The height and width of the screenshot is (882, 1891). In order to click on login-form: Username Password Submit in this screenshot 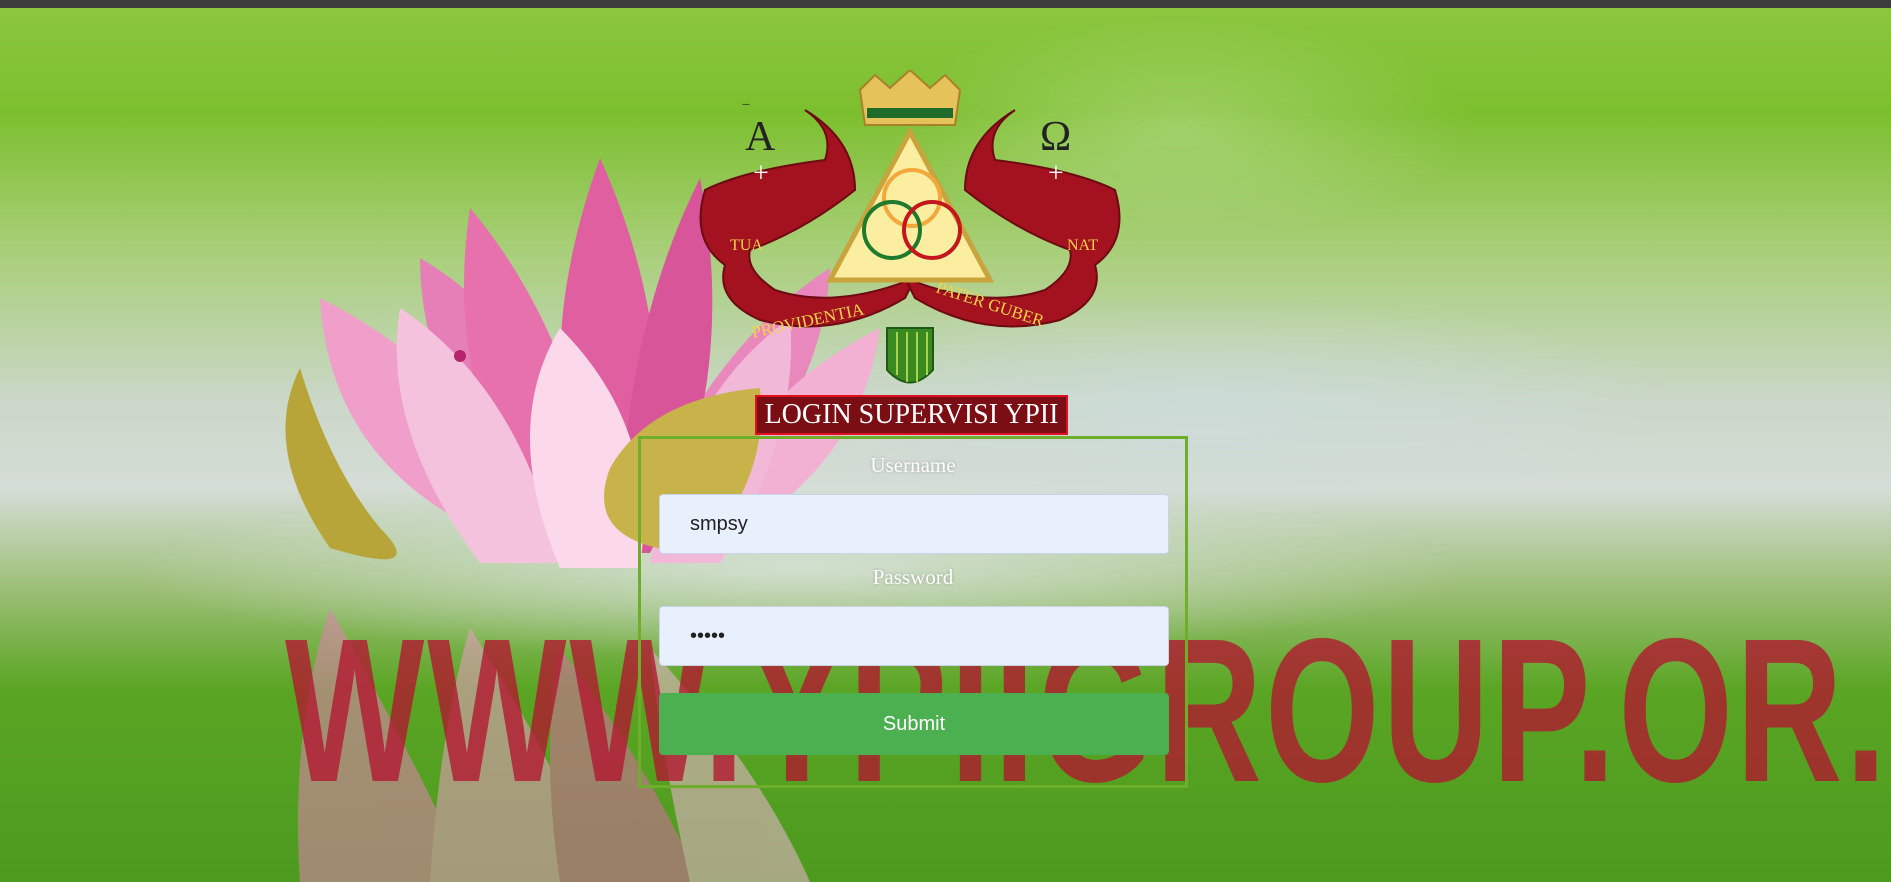, I will do `click(913, 612)`.